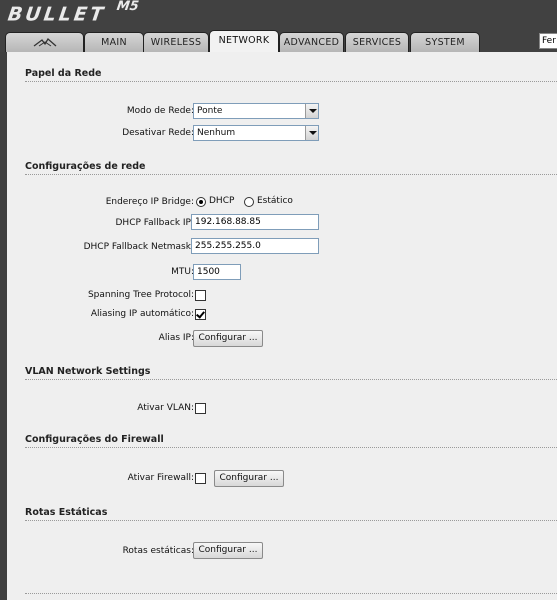  Describe the element at coordinates (255, 246) in the screenshot. I see `fallback-netmask-input: 255.255.255.0` at that location.